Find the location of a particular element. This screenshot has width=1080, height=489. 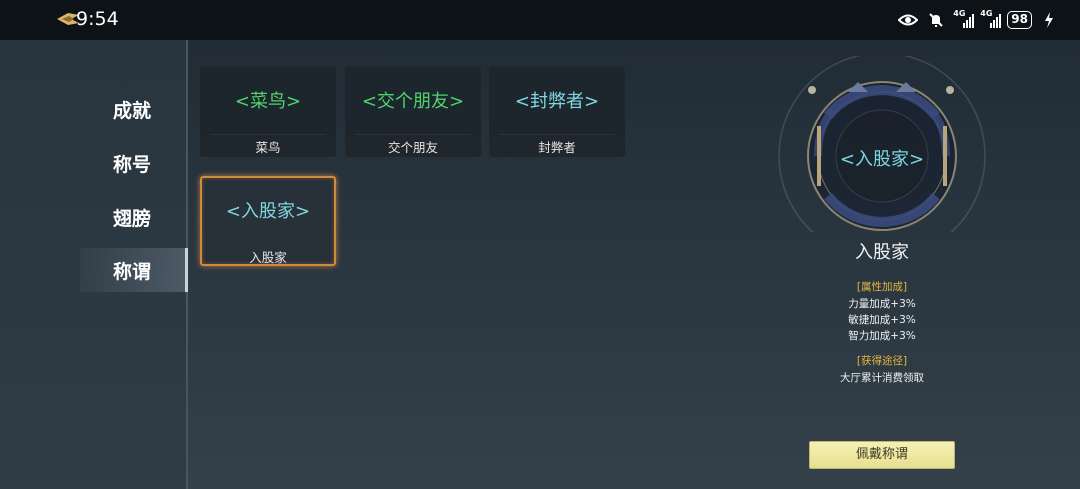

sidebar-item-label: 翅膀 is located at coordinates (132, 218).